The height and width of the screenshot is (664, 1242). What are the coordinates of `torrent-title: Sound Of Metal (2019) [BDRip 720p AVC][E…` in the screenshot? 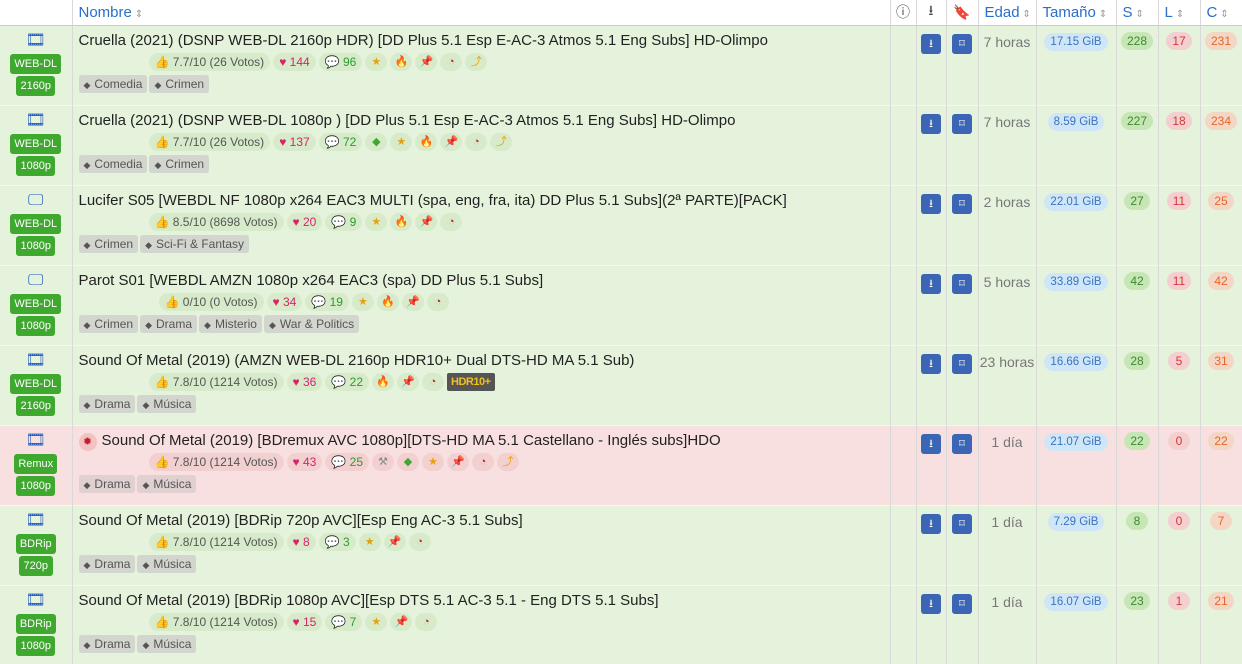 It's located at (481, 521).